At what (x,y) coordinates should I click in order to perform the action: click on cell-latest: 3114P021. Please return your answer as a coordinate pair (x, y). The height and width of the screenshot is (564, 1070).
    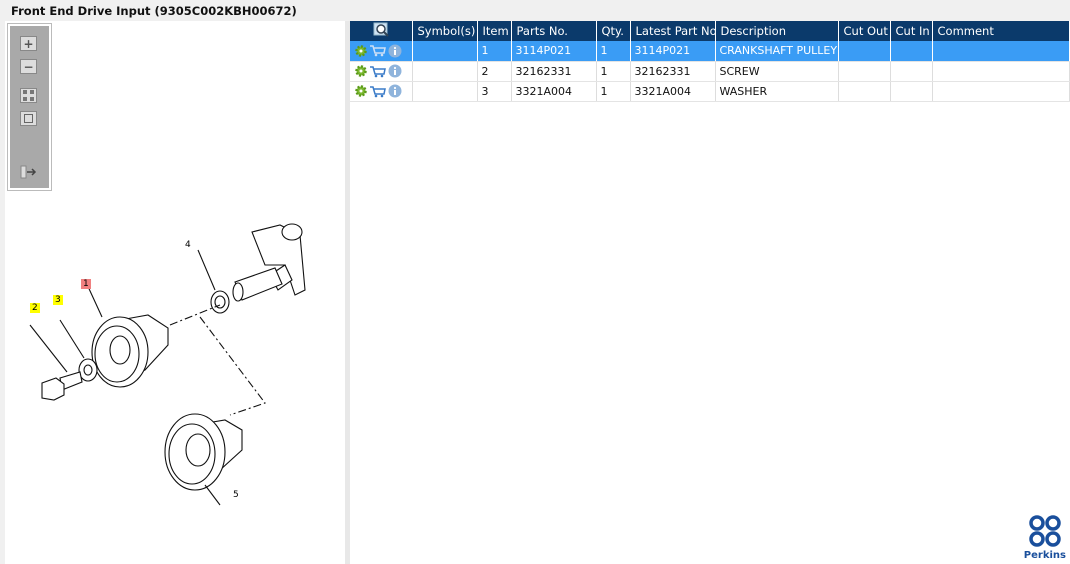
    Looking at the image, I should click on (673, 51).